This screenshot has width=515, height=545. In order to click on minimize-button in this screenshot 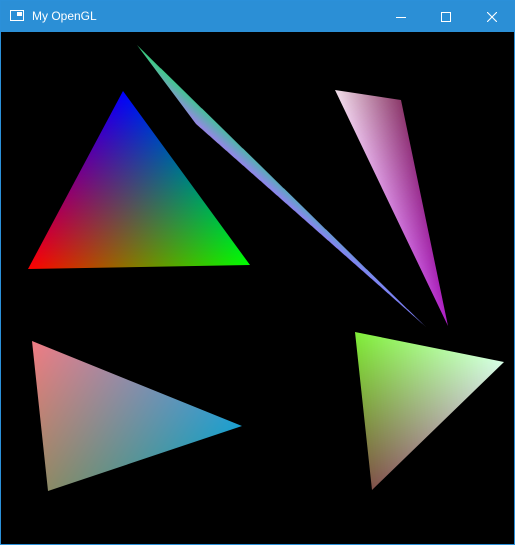, I will do `click(400, 16)`.